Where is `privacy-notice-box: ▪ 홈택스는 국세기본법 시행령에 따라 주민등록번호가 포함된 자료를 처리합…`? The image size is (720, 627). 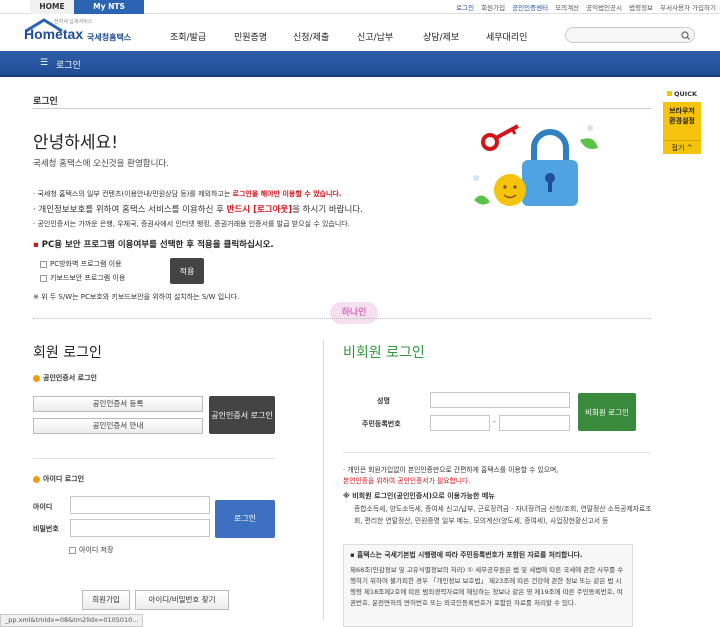
privacy-notice-box: ▪ 홈택스는 국세기본법 시행령에 따라 주민등록번호가 포함된 자료를 처리합… is located at coordinates (488, 585).